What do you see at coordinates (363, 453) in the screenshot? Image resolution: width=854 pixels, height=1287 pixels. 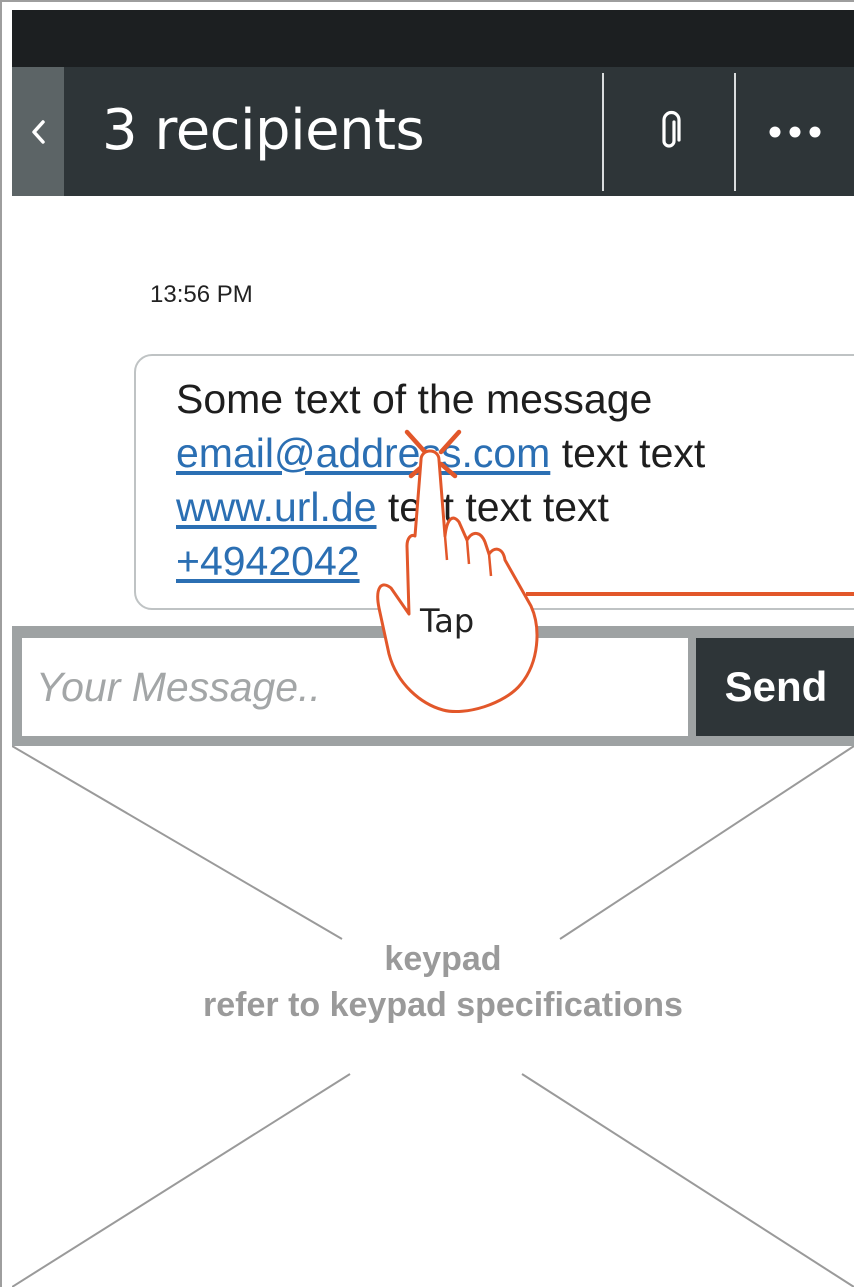 I see `email-link: email@address.com` at bounding box center [363, 453].